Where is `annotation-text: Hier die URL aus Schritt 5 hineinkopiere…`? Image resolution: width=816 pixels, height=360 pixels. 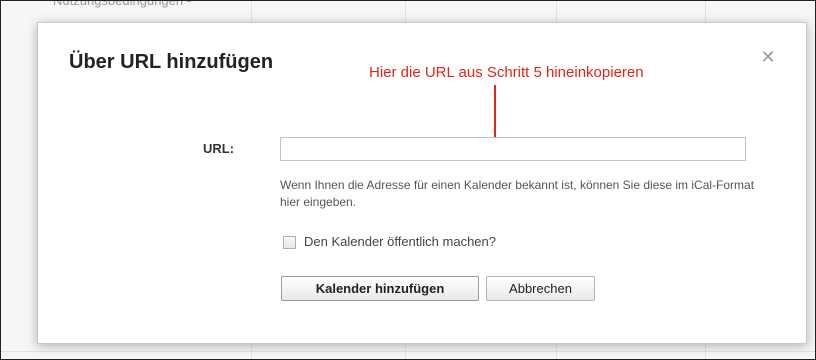
annotation-text: Hier die URL aus Schritt 5 hineinkopiere… is located at coordinates (506, 72).